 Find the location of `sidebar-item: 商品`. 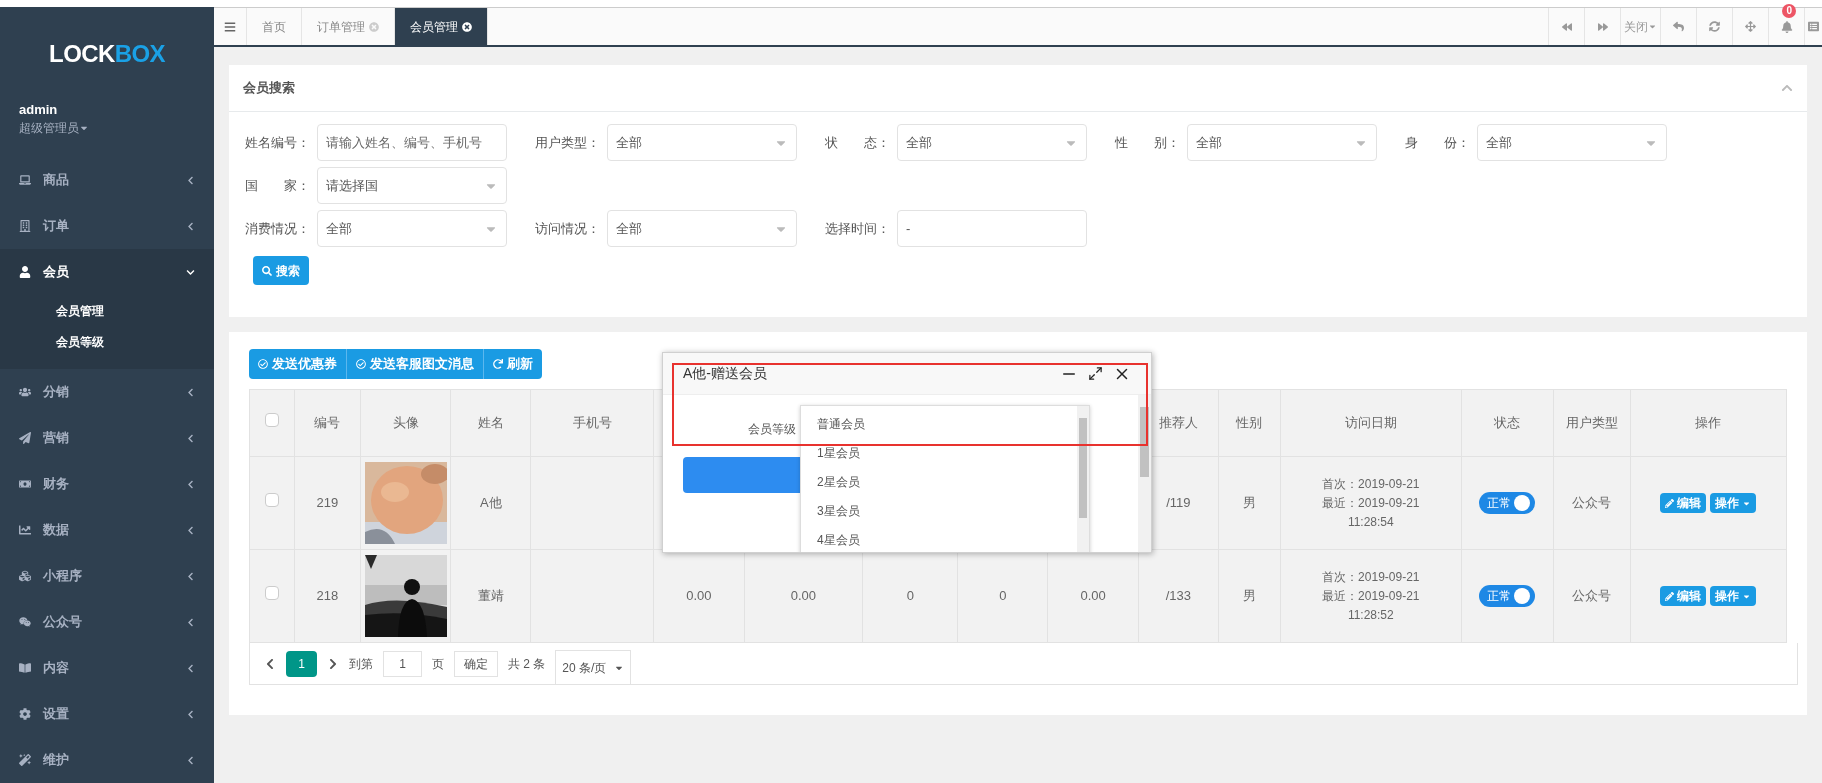

sidebar-item: 商品 is located at coordinates (107, 180).